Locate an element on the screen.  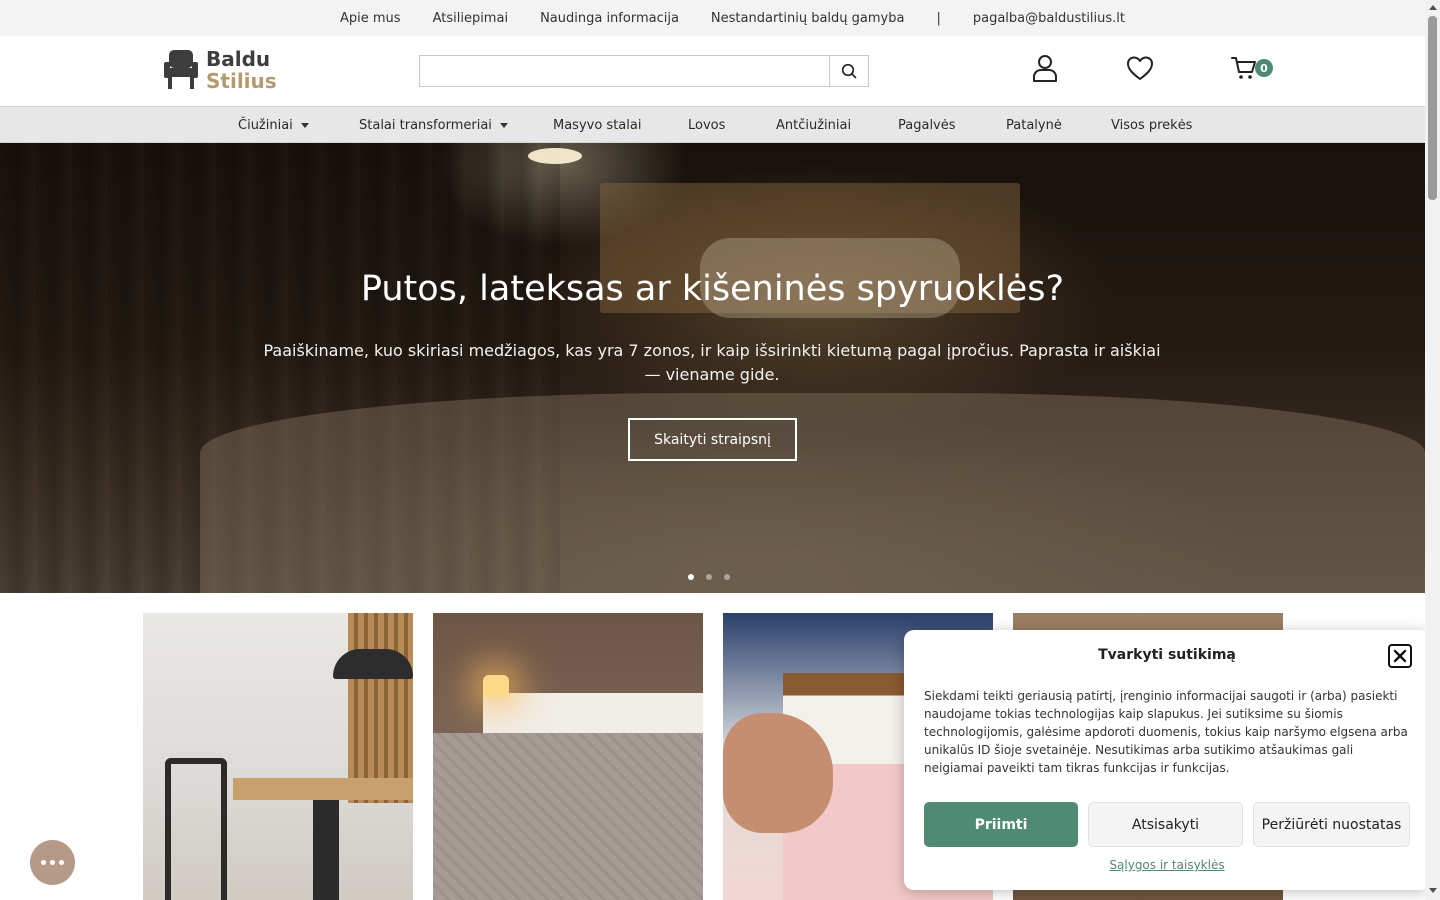
nav-item-pagalves: Pagalvės is located at coordinates (927, 125).